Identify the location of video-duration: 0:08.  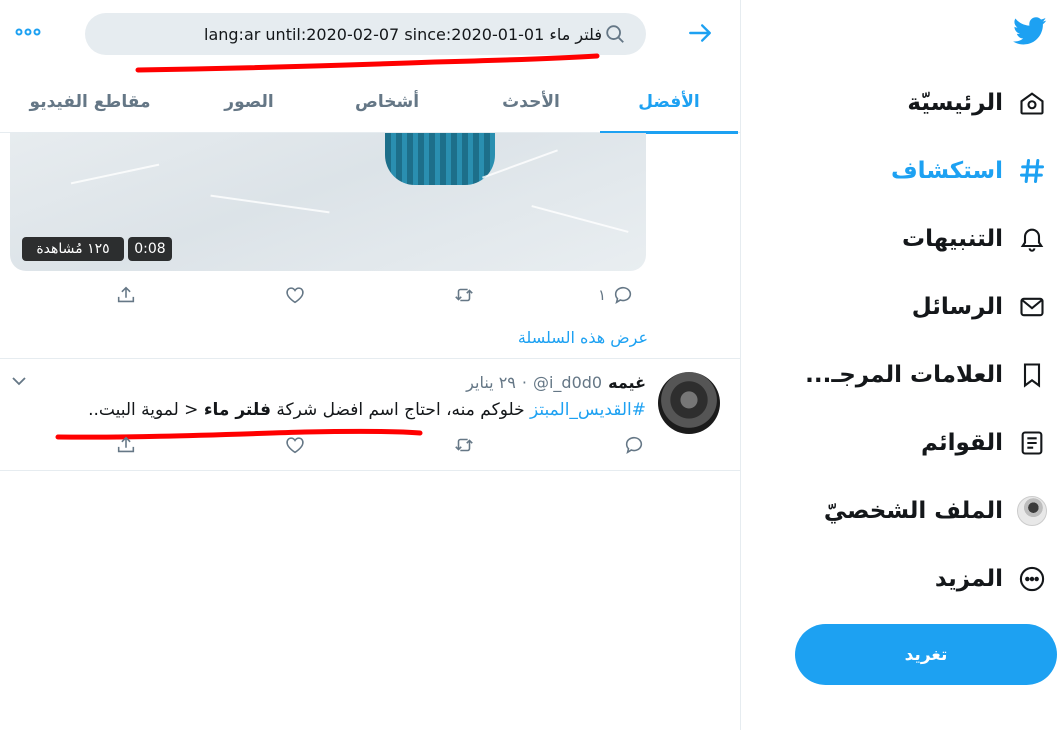
(150, 249).